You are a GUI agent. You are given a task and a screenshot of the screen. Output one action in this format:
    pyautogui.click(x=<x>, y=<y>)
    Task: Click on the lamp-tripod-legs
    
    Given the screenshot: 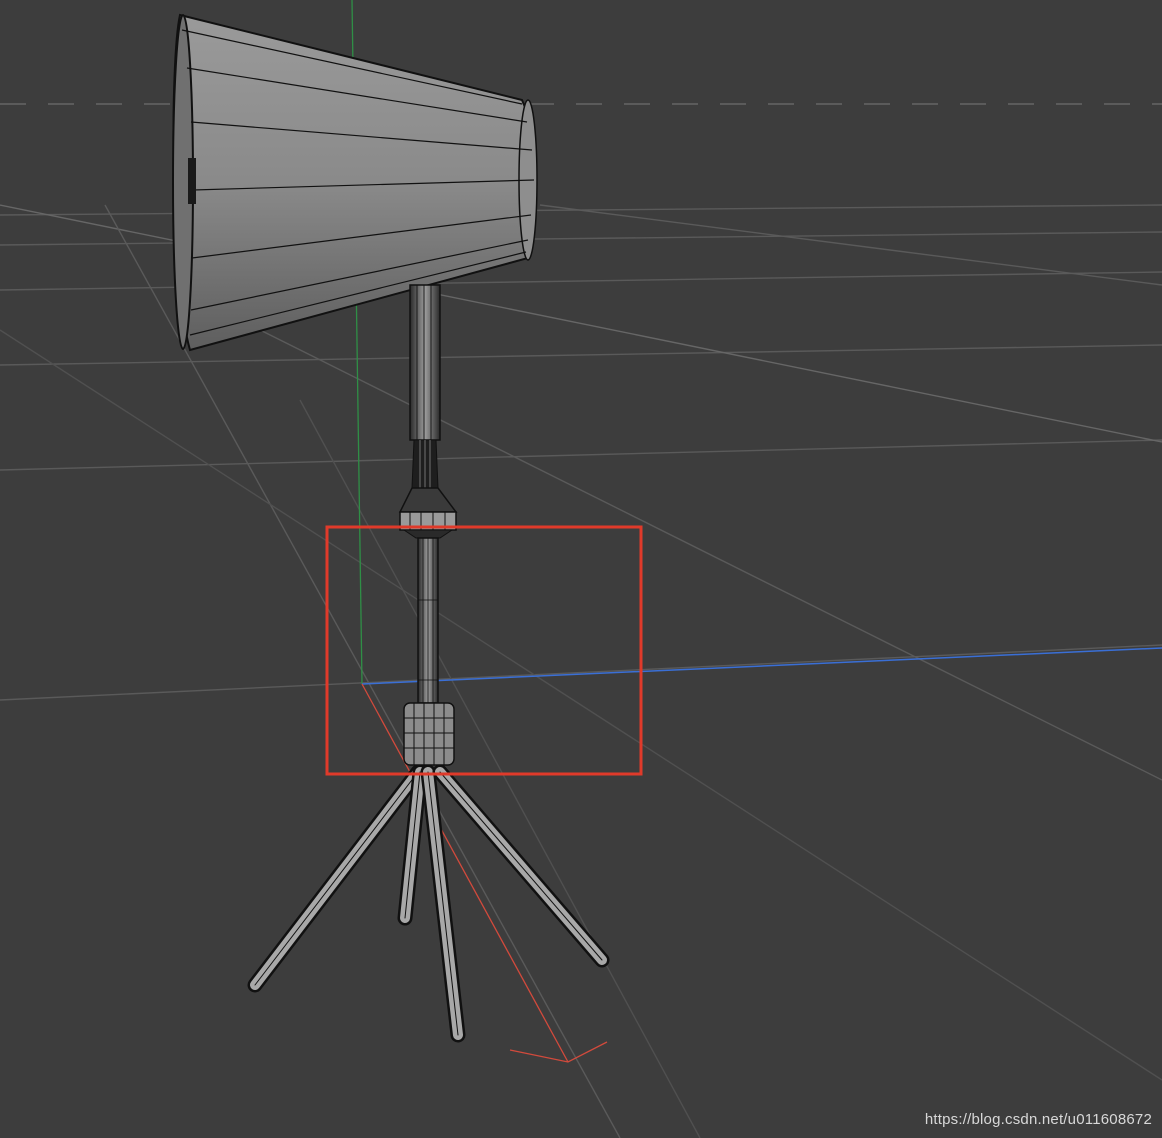 What is the action you would take?
    pyautogui.click(x=428, y=903)
    